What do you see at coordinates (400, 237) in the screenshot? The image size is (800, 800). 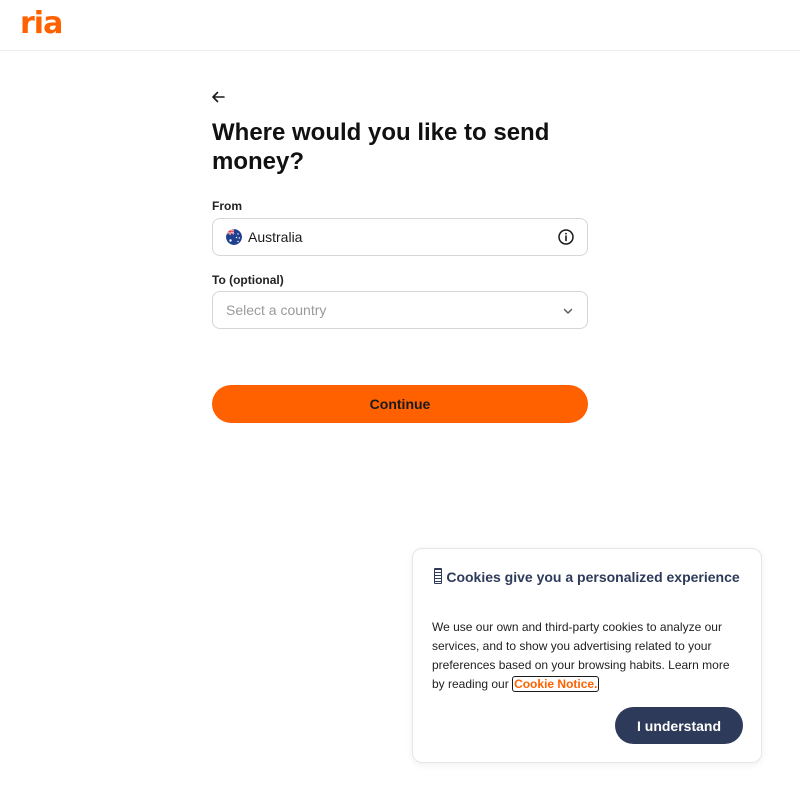 I see `from-country-field: Australia` at bounding box center [400, 237].